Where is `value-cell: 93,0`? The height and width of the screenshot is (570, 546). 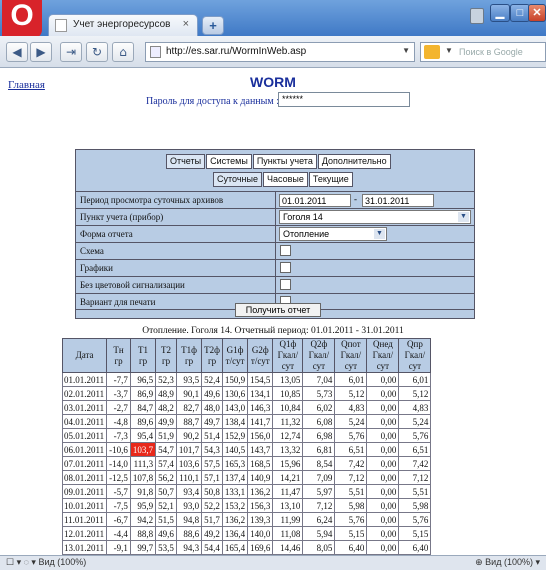
value-cell: 93,0 is located at coordinates (189, 505).